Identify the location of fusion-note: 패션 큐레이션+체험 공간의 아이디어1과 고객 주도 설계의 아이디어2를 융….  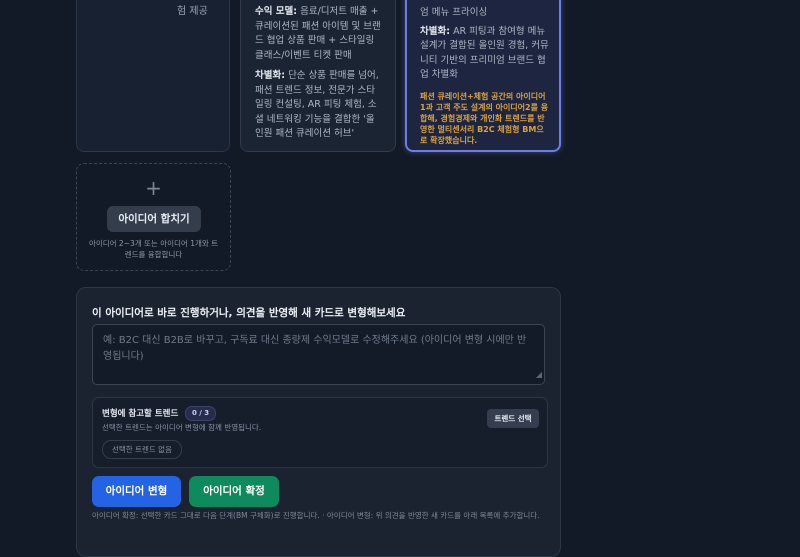
(484, 118).